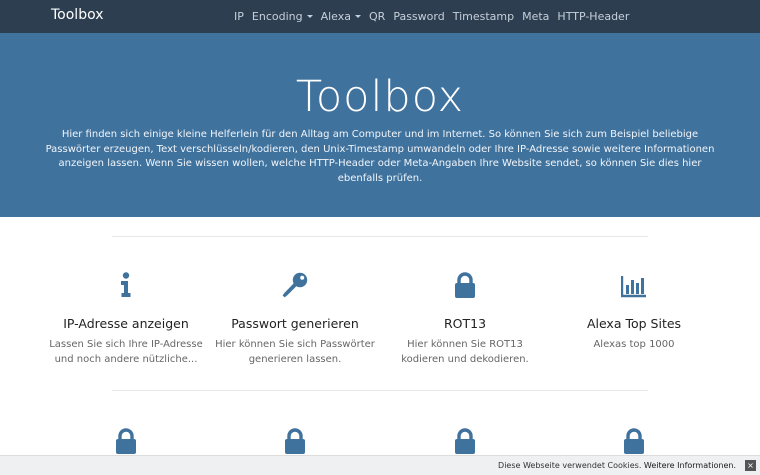  What do you see at coordinates (633, 287) in the screenshot?
I see `bar-chart-icon` at bounding box center [633, 287].